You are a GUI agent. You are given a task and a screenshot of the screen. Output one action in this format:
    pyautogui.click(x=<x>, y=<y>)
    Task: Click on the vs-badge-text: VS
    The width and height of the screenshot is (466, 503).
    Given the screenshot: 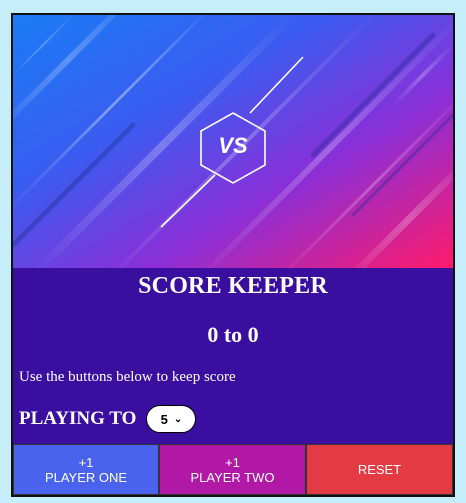 What is the action you would take?
    pyautogui.click(x=233, y=145)
    